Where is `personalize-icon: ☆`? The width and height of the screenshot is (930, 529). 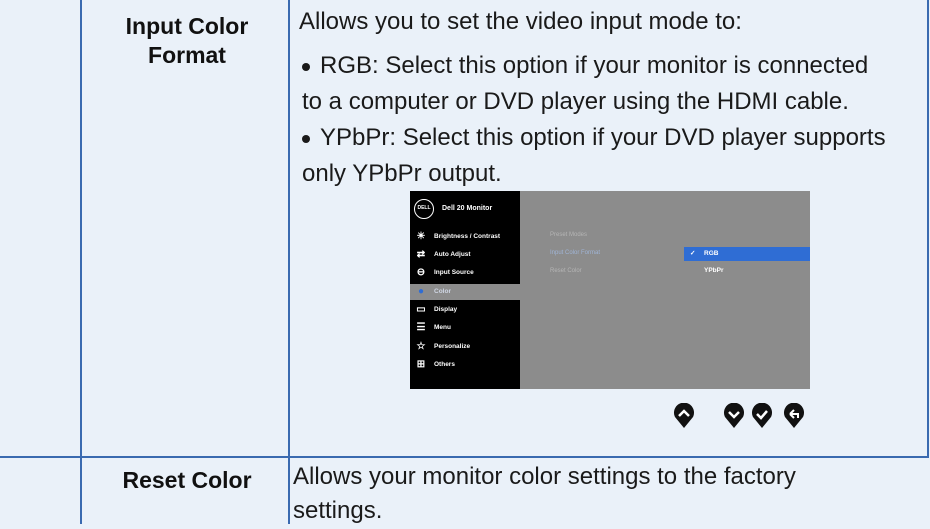 personalize-icon: ☆ is located at coordinates (421, 346).